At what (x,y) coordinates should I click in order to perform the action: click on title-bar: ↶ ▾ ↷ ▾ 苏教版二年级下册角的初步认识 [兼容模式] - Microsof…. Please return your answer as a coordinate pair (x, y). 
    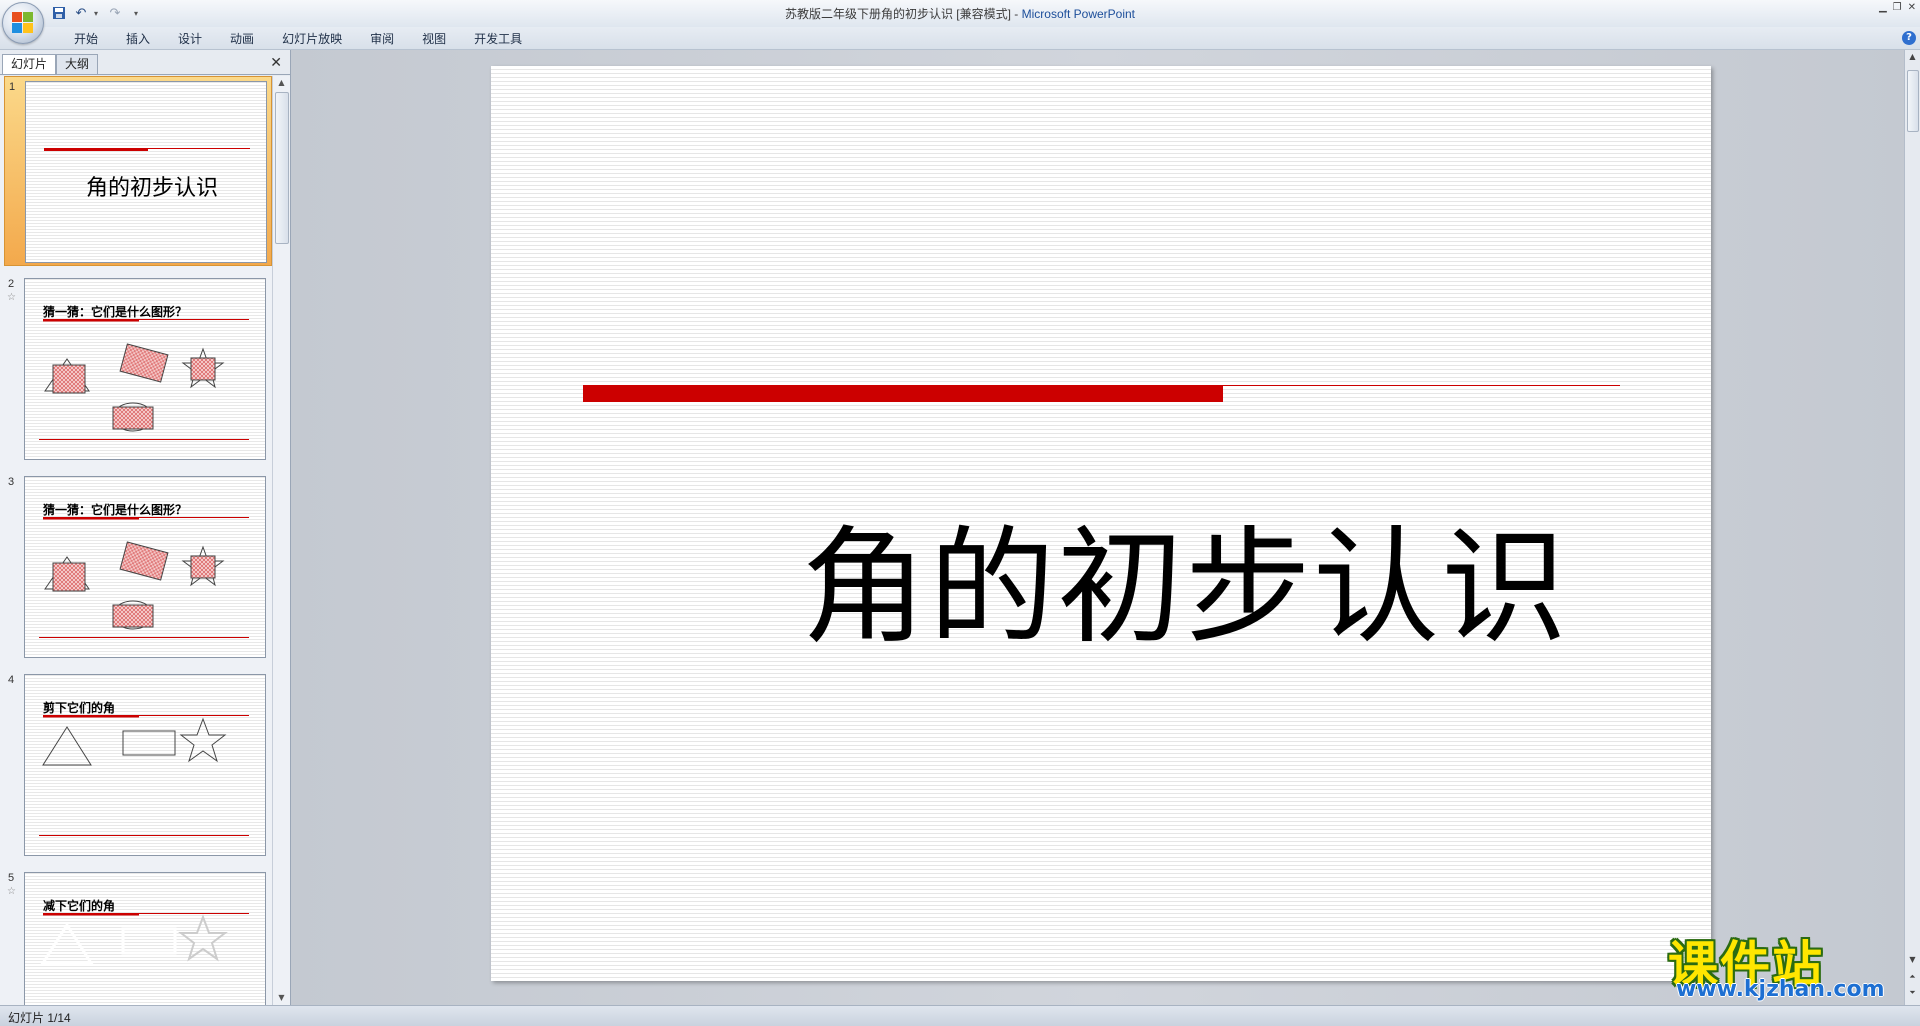
    Looking at the image, I should click on (960, 14).